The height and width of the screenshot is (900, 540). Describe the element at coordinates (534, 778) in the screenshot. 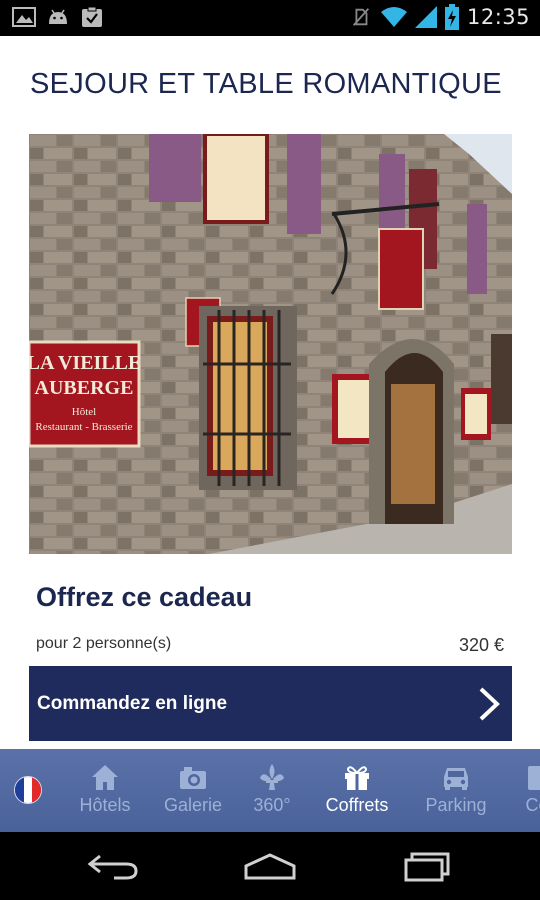

I see `contact-icon` at that location.